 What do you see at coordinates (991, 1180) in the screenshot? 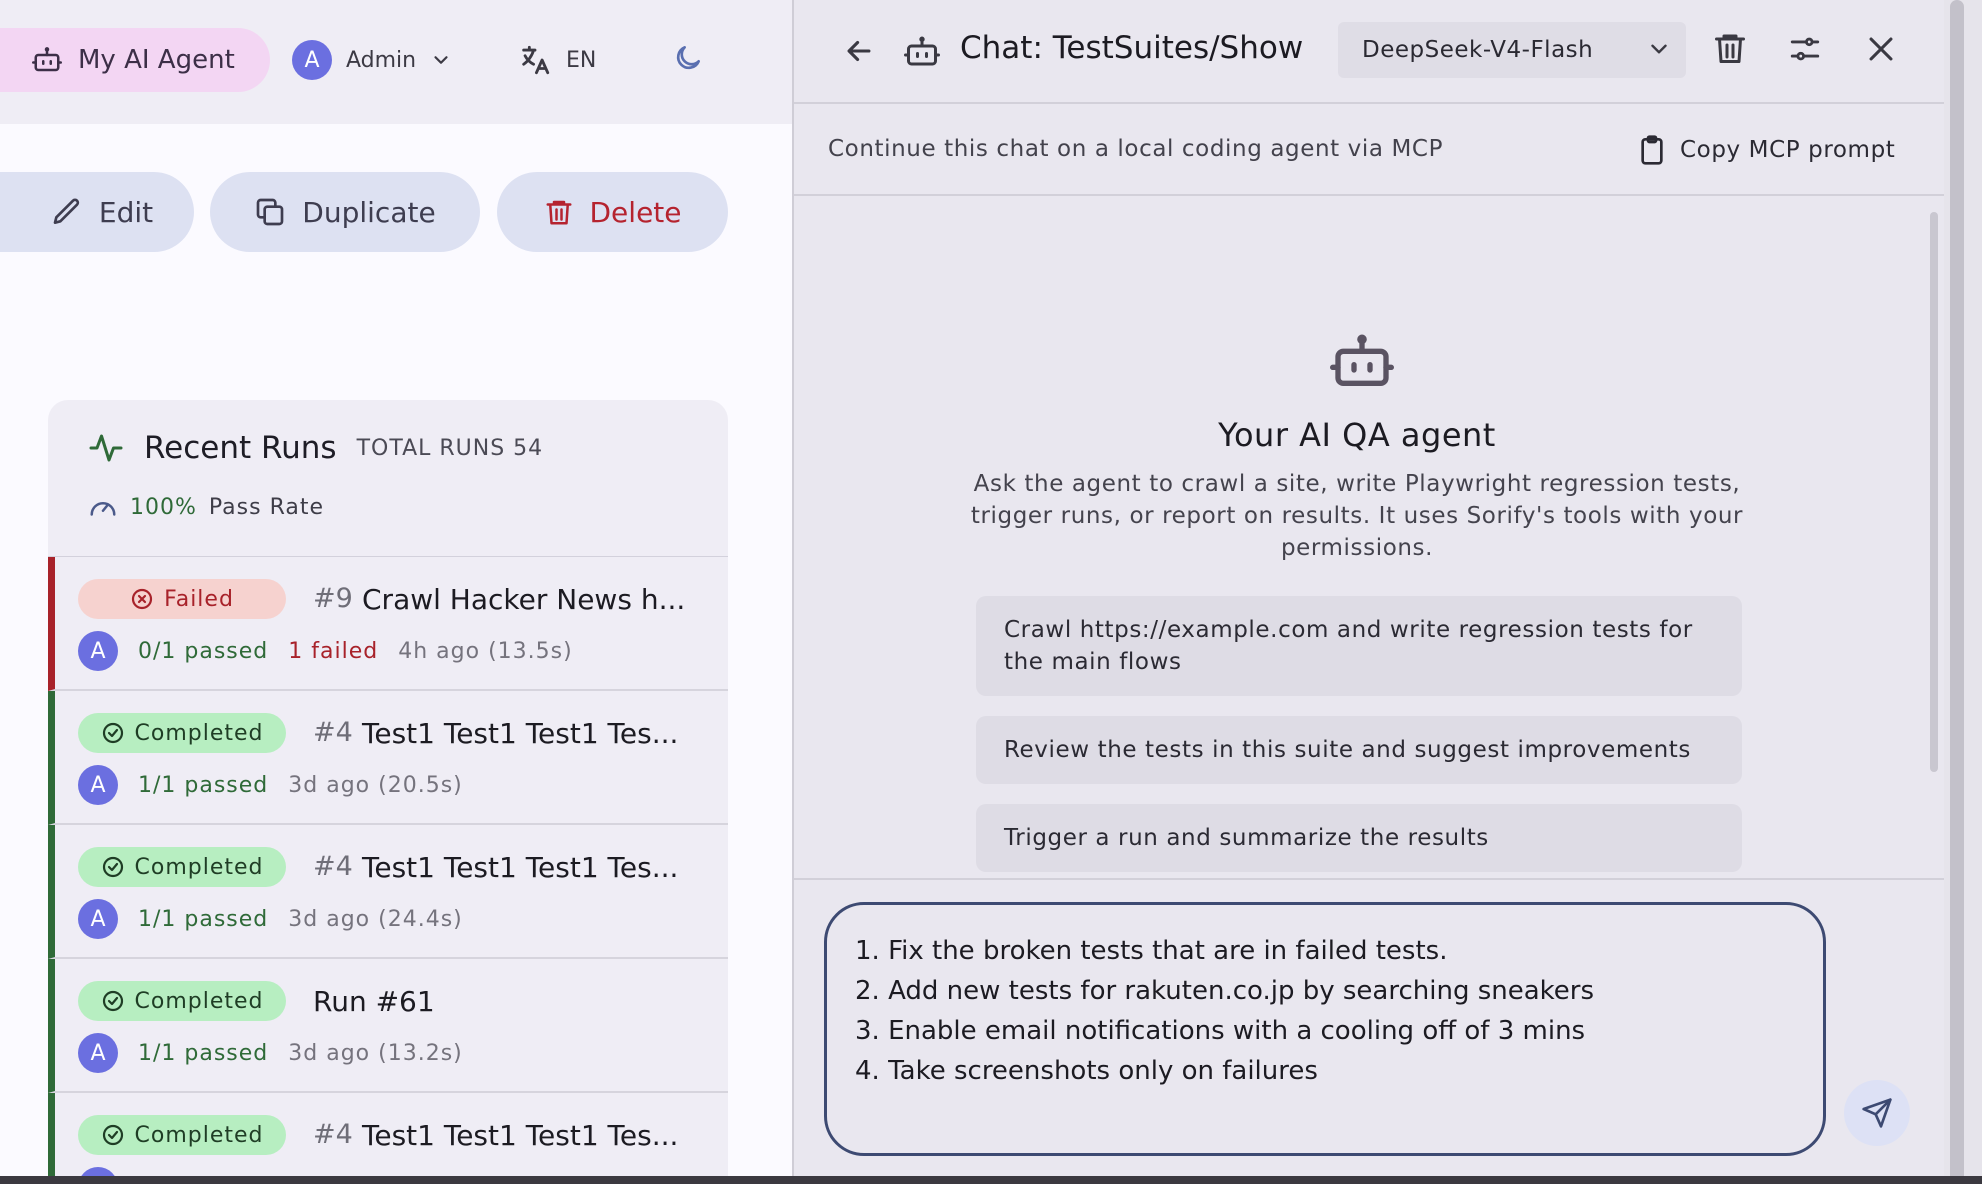
I see `bottom-border` at bounding box center [991, 1180].